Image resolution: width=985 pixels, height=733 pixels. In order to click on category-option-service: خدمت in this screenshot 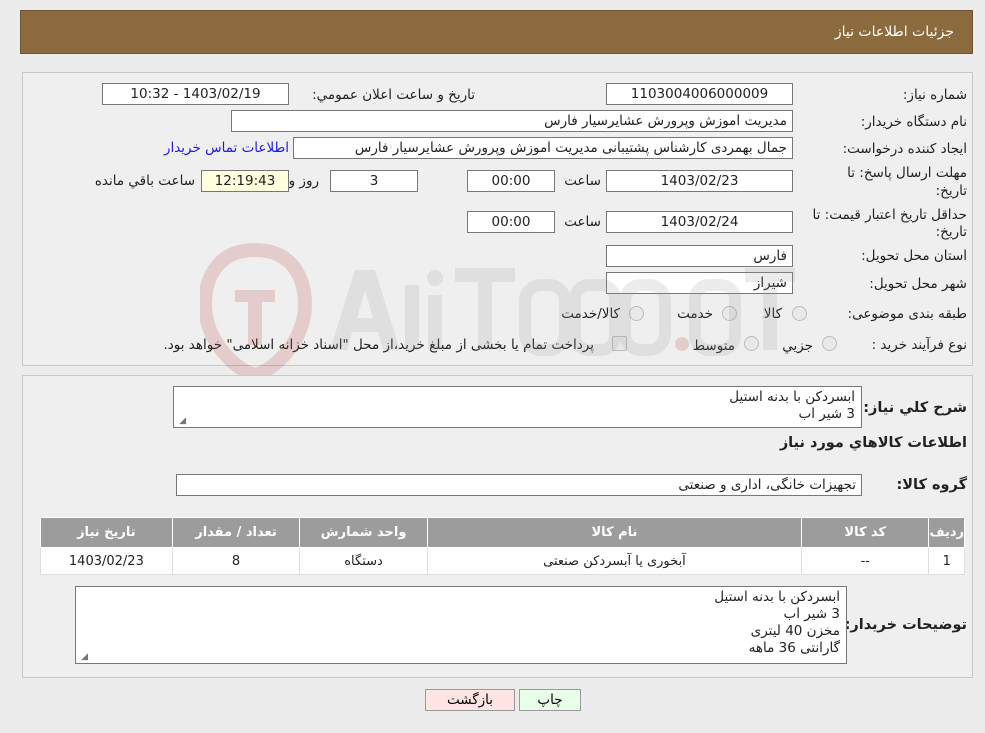, I will do `click(695, 314)`.